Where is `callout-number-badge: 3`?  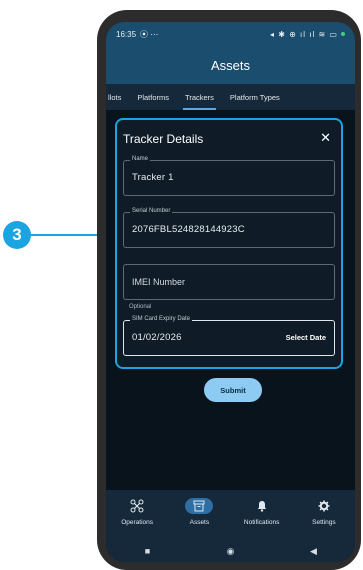 callout-number-badge: 3 is located at coordinates (17, 235).